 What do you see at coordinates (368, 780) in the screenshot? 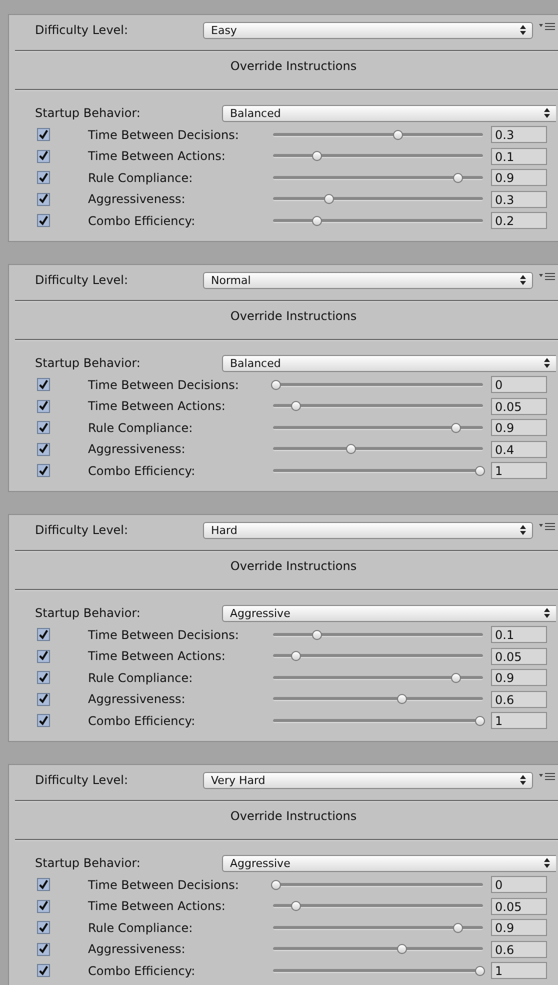
I see `difficulty-dropdown: Very Hard` at bounding box center [368, 780].